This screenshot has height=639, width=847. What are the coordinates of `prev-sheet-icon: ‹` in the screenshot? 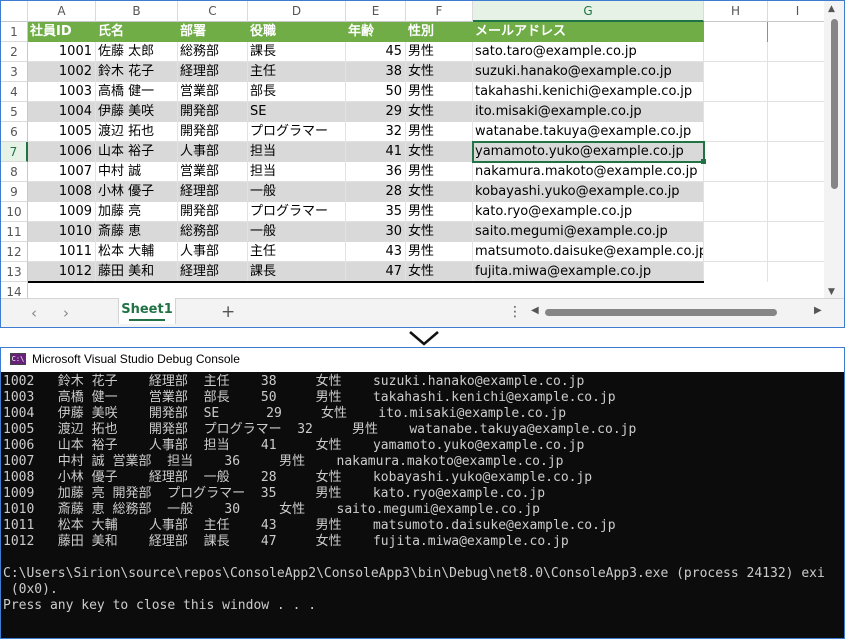 It's located at (34, 313).